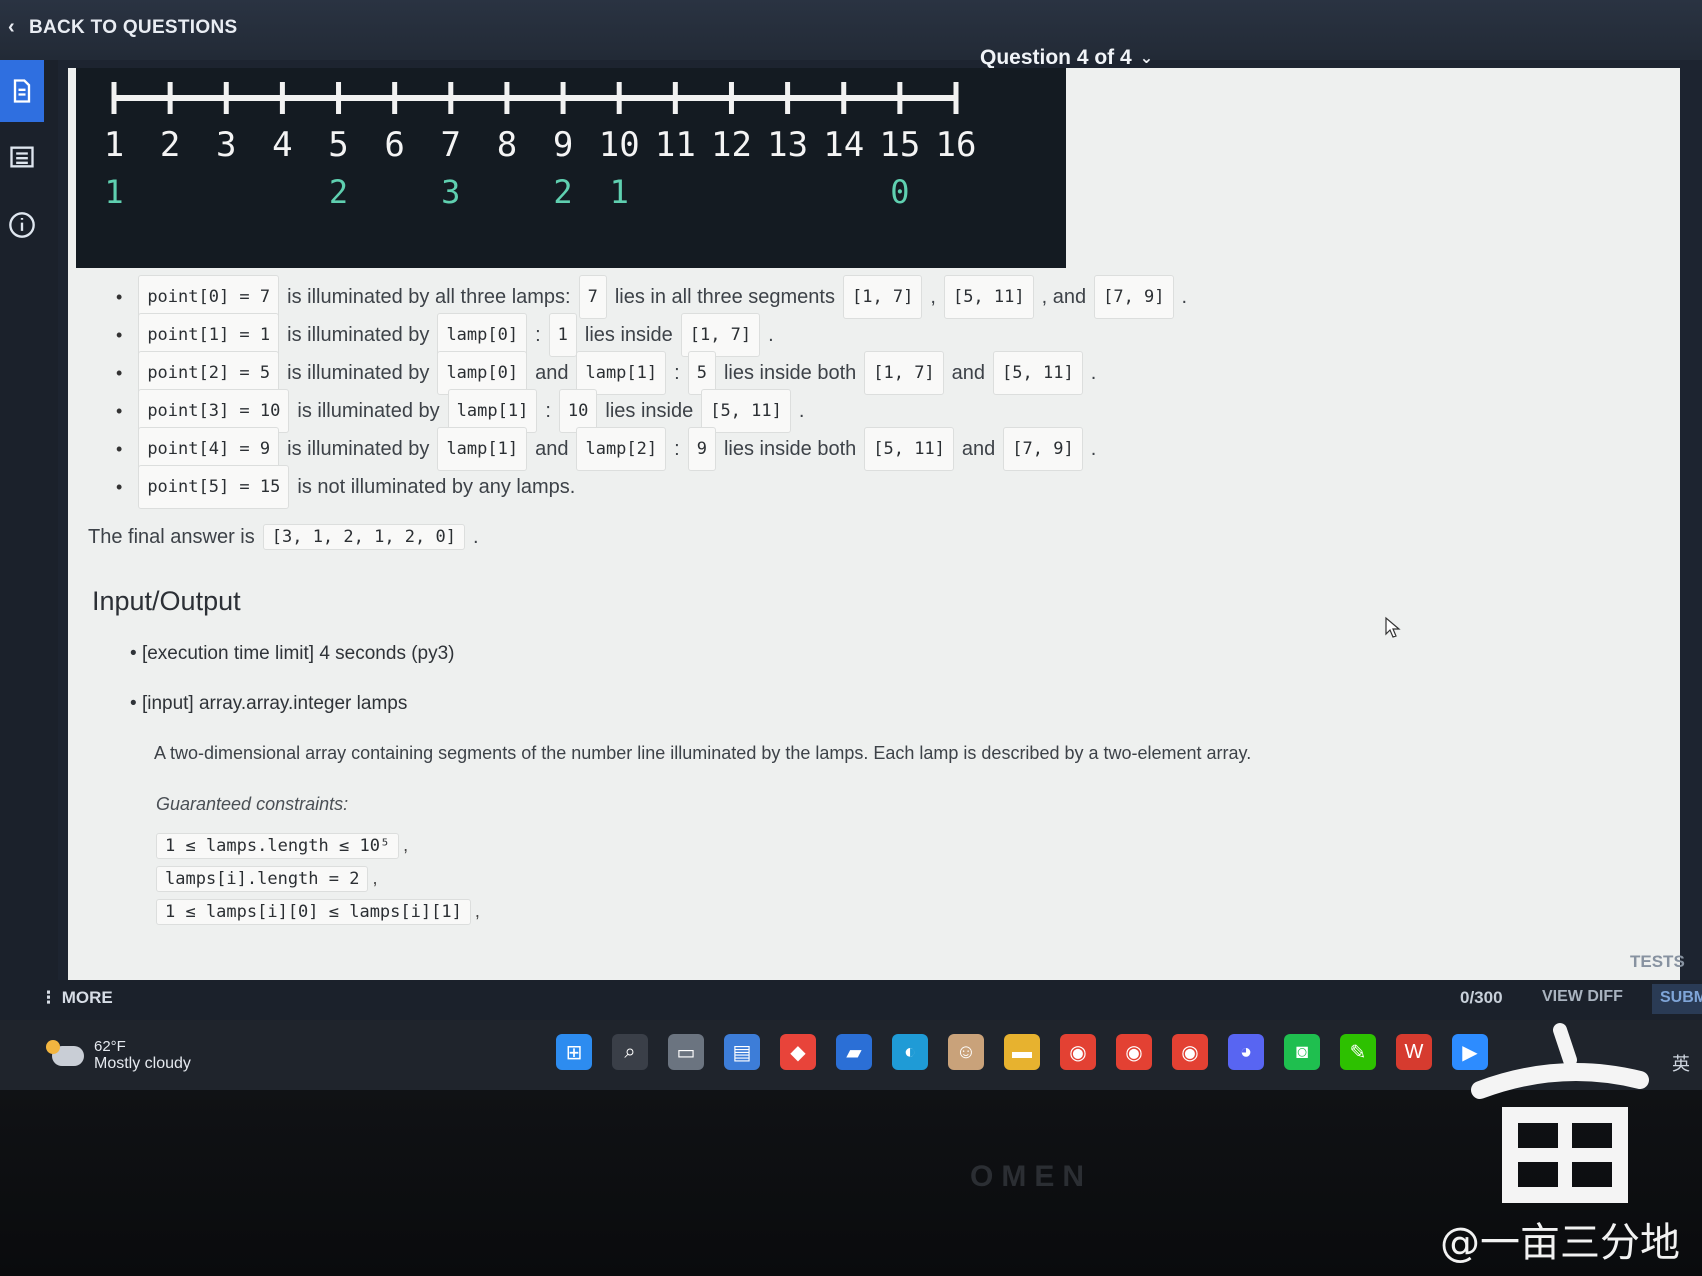  I want to click on point-illumination-count: 3, so click(450, 192).